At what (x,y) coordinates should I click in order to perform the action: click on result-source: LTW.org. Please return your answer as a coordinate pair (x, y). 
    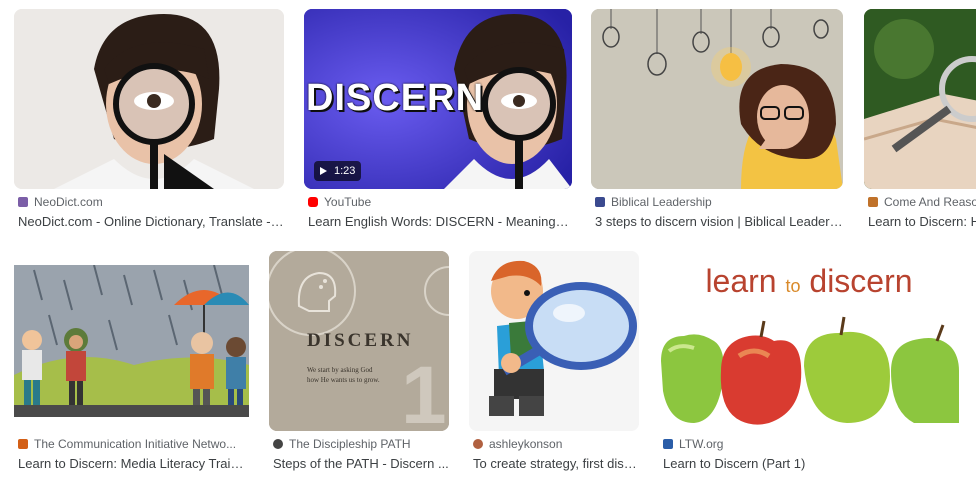
    Looking at the image, I should click on (693, 444).